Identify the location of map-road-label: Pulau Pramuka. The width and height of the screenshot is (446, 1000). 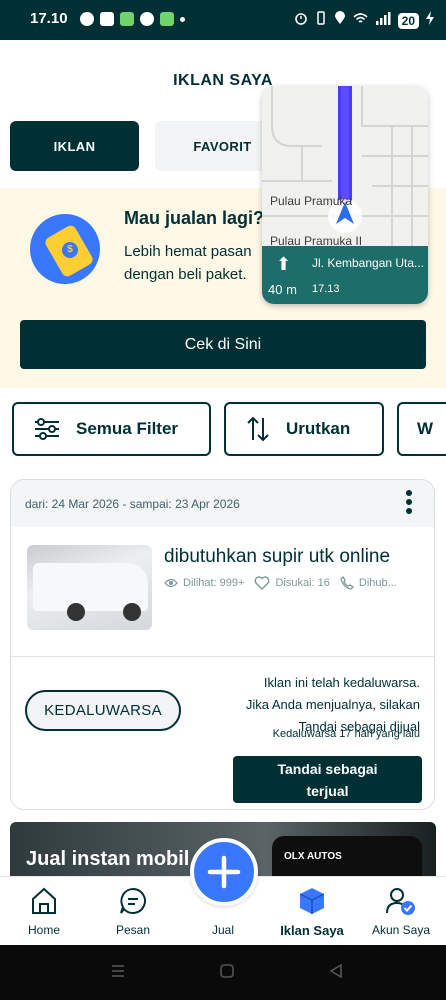
(311, 201).